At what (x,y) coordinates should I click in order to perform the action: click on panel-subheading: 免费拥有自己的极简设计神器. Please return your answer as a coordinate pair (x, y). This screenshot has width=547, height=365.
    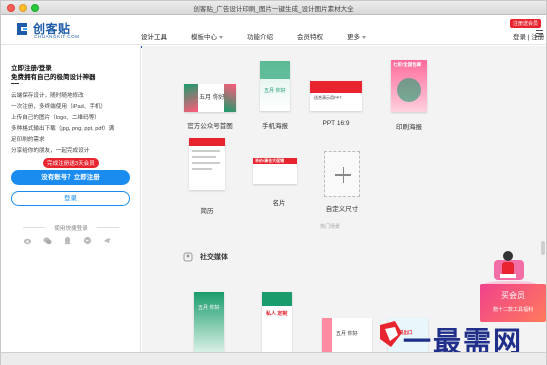
    Looking at the image, I should click on (53, 77).